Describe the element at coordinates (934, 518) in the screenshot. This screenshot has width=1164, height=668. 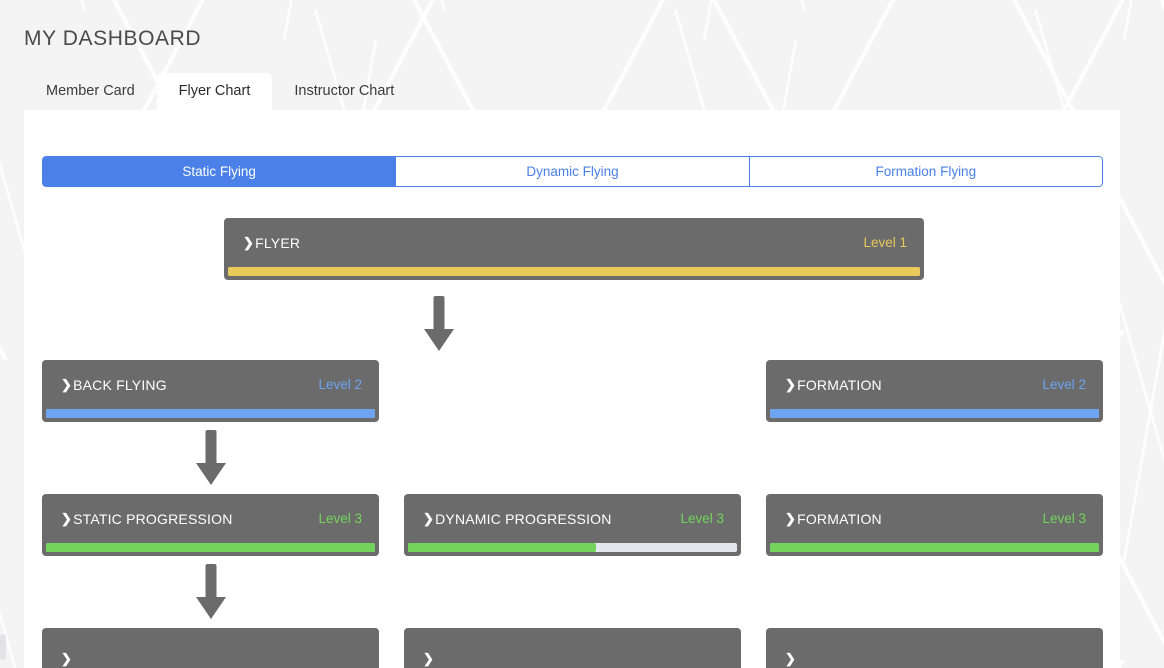
I see `node-header: ❯ FORMATION Level 3` at that location.